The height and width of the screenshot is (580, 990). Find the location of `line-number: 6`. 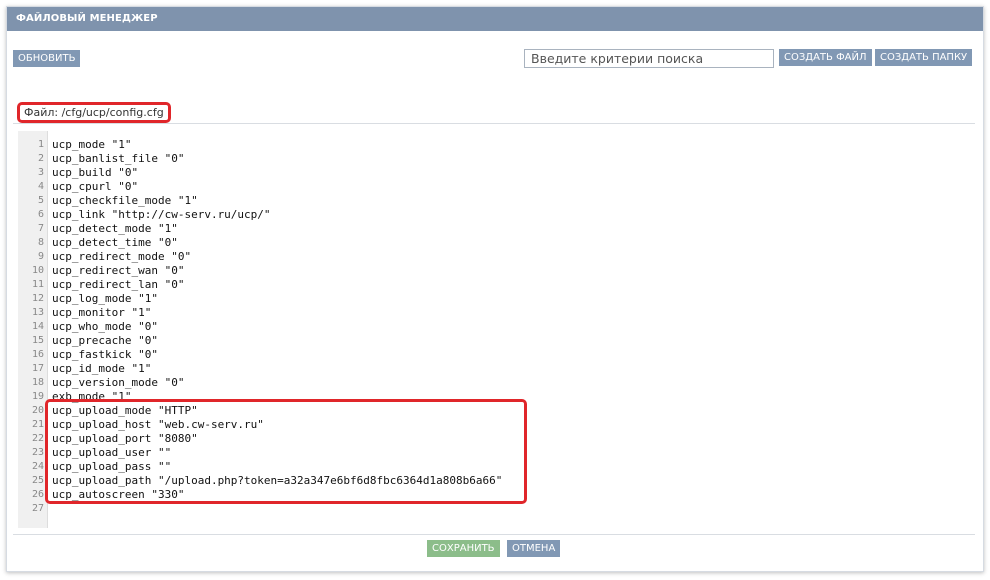

line-number: 6 is located at coordinates (40, 214).